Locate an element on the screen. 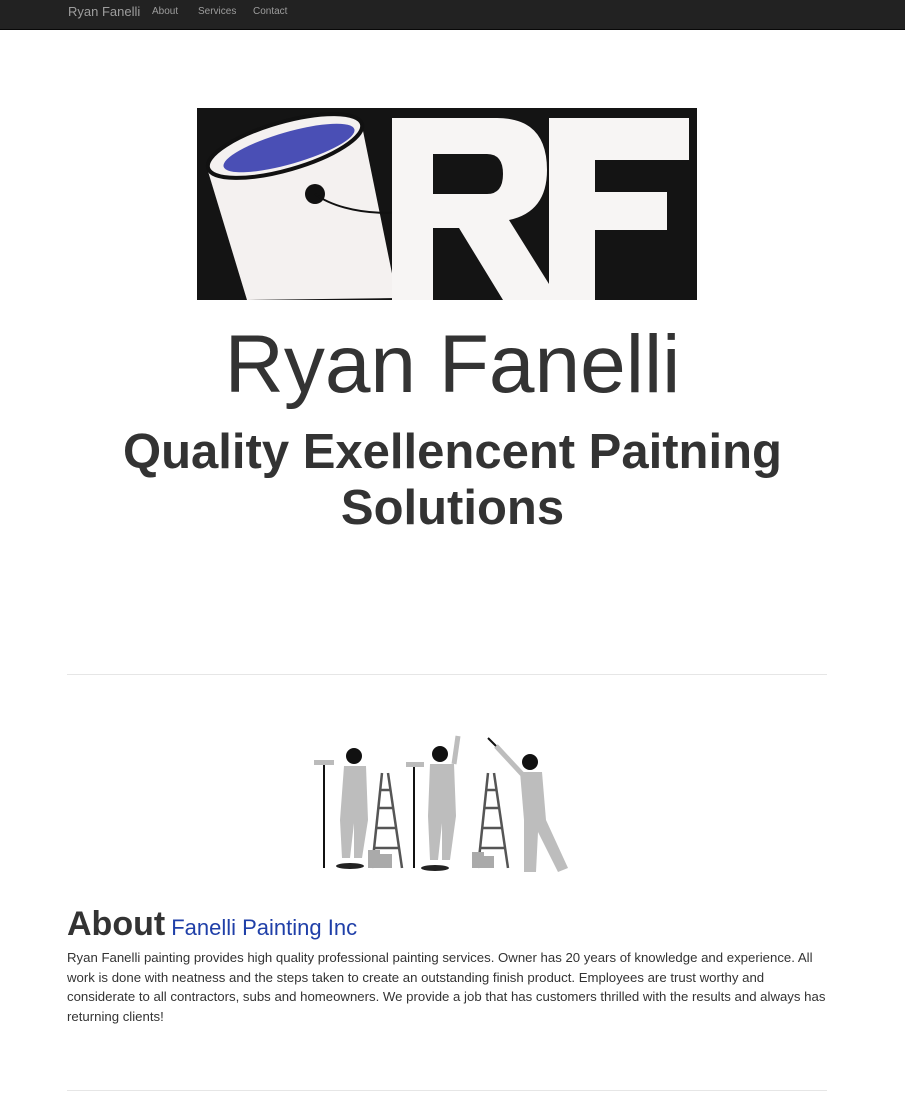 The image size is (905, 1098). about-heading: About Fanelli Painting Inc is located at coordinates (212, 926).